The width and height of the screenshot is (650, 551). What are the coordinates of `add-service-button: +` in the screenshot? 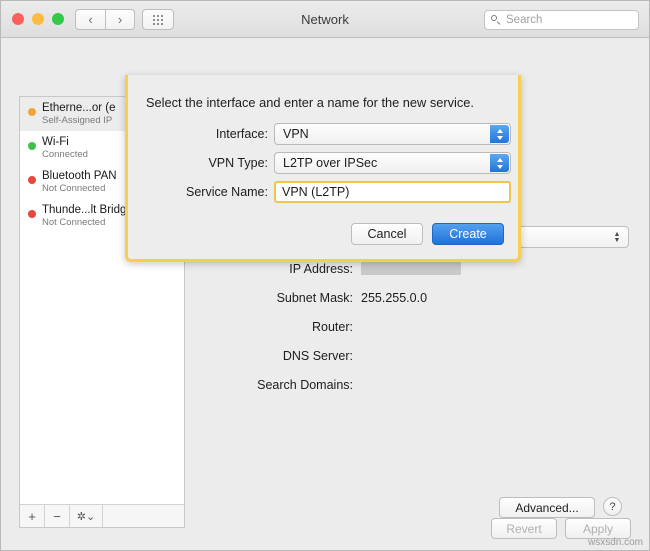 It's located at (32, 516).